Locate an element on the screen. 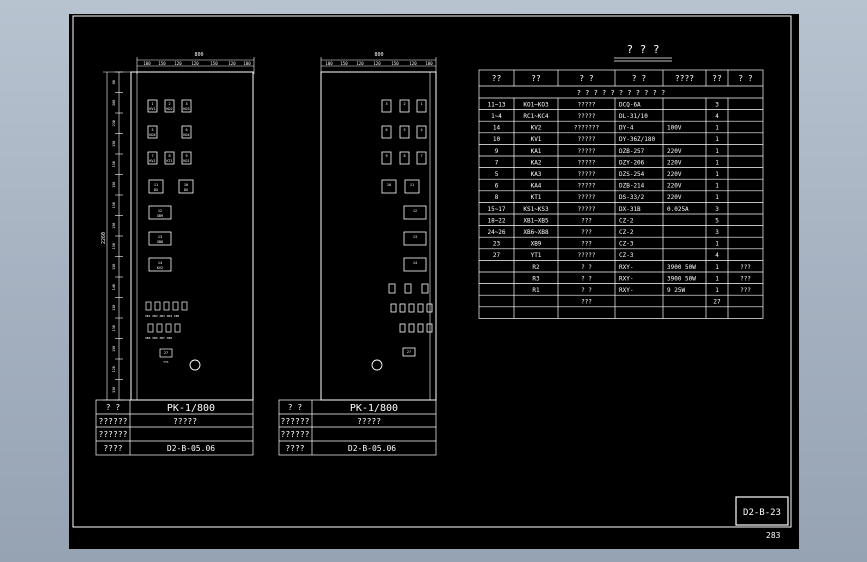 Image resolution: width=867 pixels, height=562 pixels. table-cell: XB6~XB8 is located at coordinates (536, 232).